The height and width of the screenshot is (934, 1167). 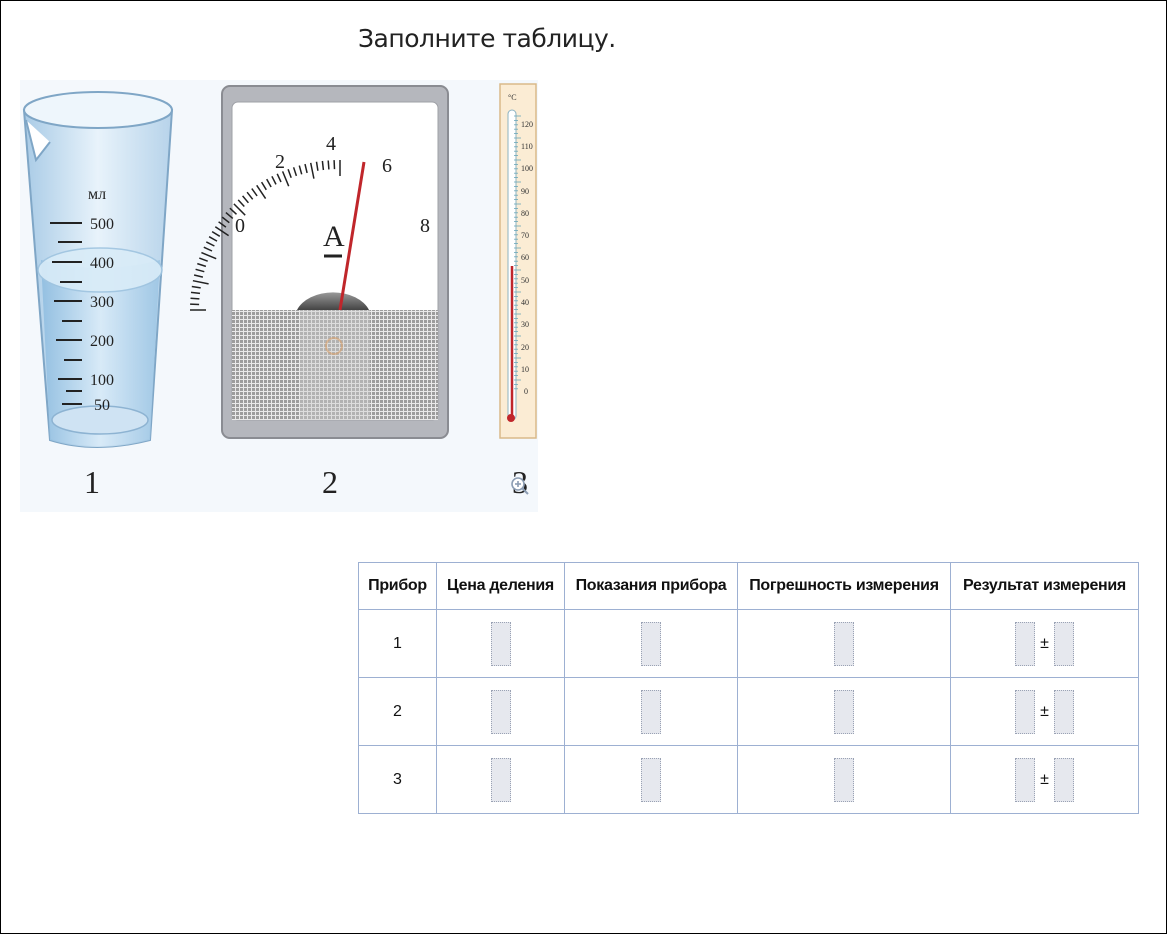 I want to click on cylinder-tick-label: 50, so click(x=102, y=405).